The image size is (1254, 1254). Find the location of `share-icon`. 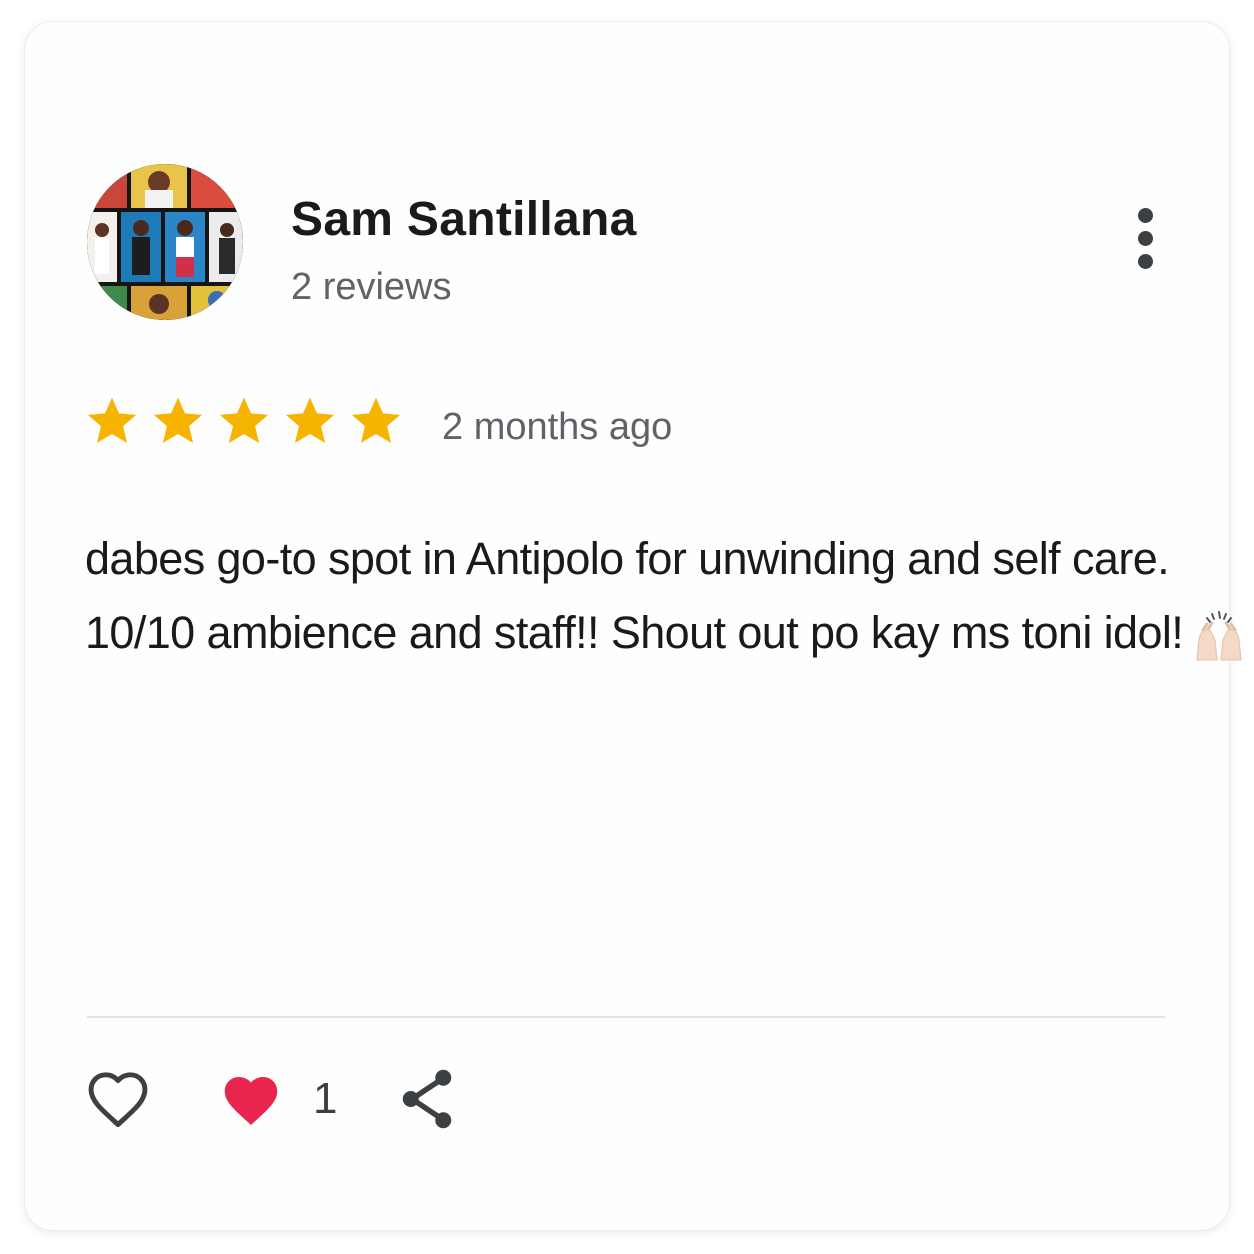

share-icon is located at coordinates (427, 1099).